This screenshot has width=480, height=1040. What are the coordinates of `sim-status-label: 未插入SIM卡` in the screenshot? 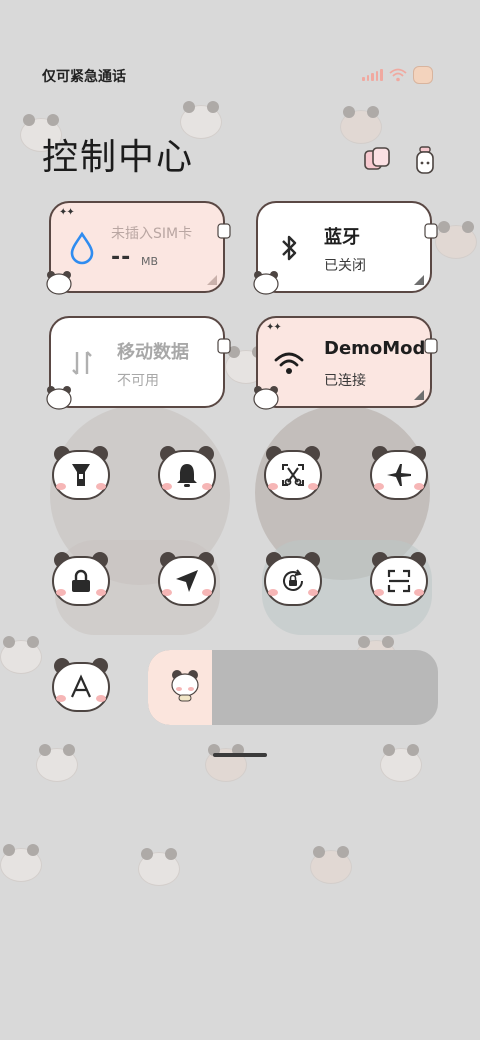 It's located at (152, 234).